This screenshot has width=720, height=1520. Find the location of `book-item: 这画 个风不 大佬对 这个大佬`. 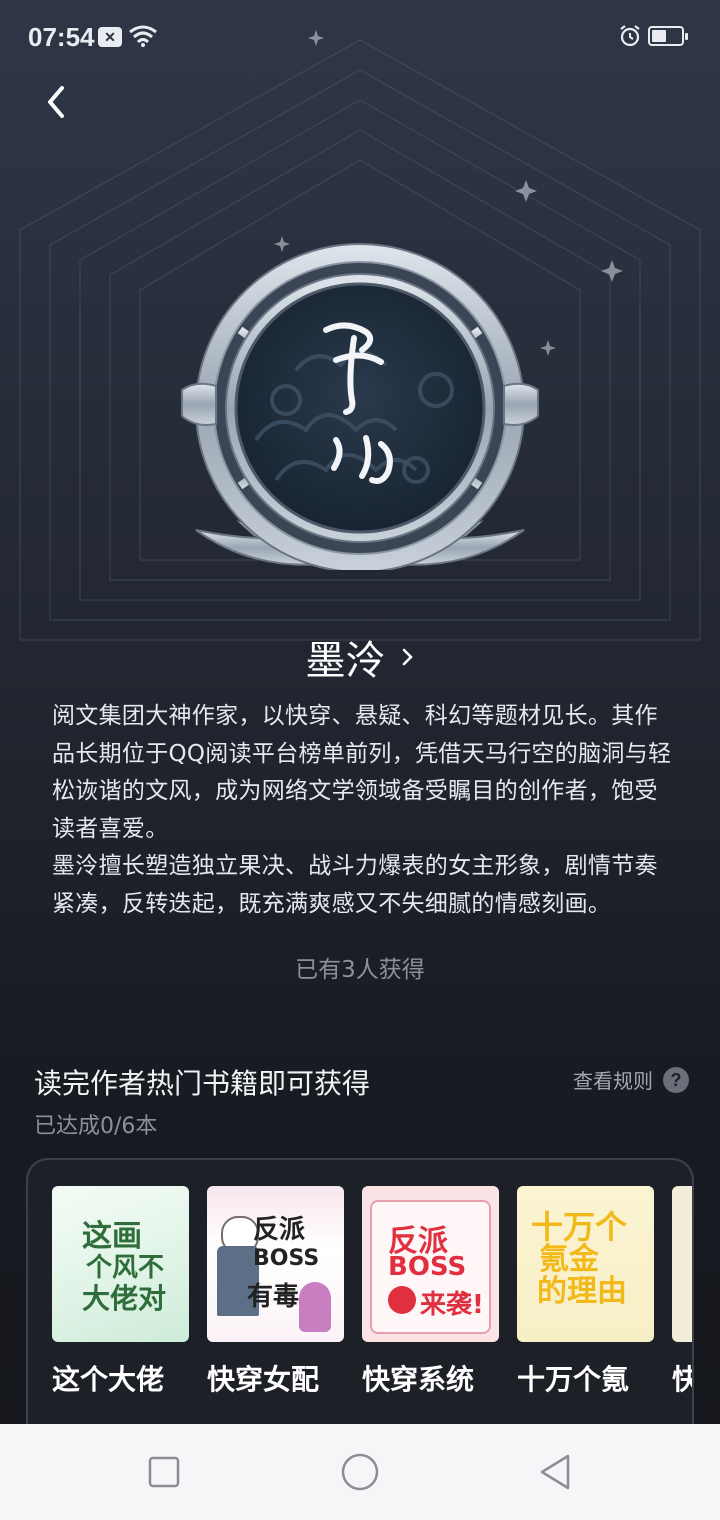

book-item: 这画 个风不 大佬对 这个大佬 is located at coordinates (120, 1305).